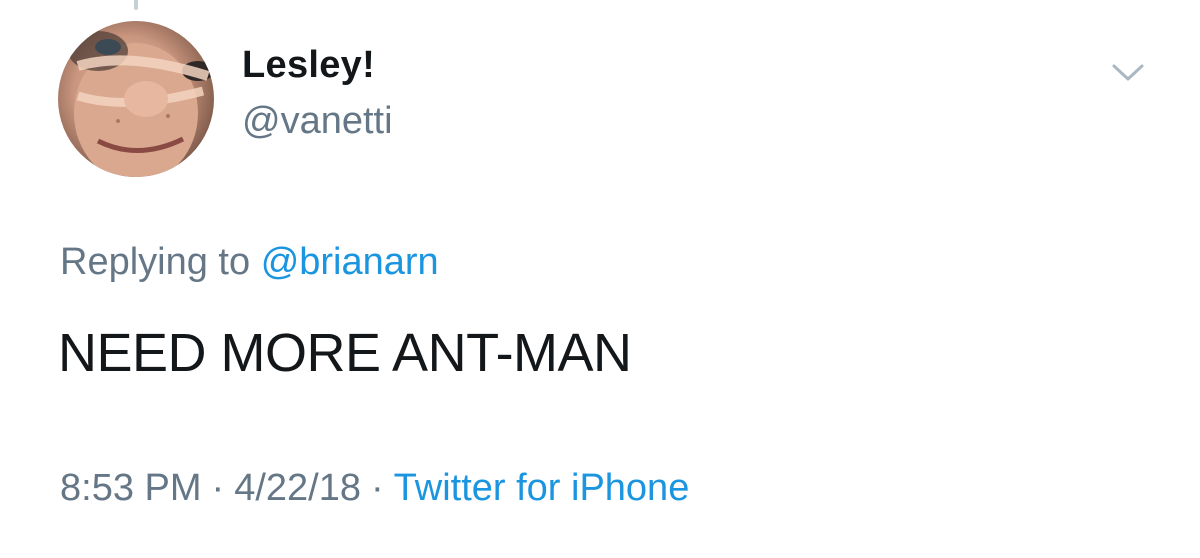  Describe the element at coordinates (542, 488) in the screenshot. I see `tweet-source-link: Twitter for iPhone` at that location.